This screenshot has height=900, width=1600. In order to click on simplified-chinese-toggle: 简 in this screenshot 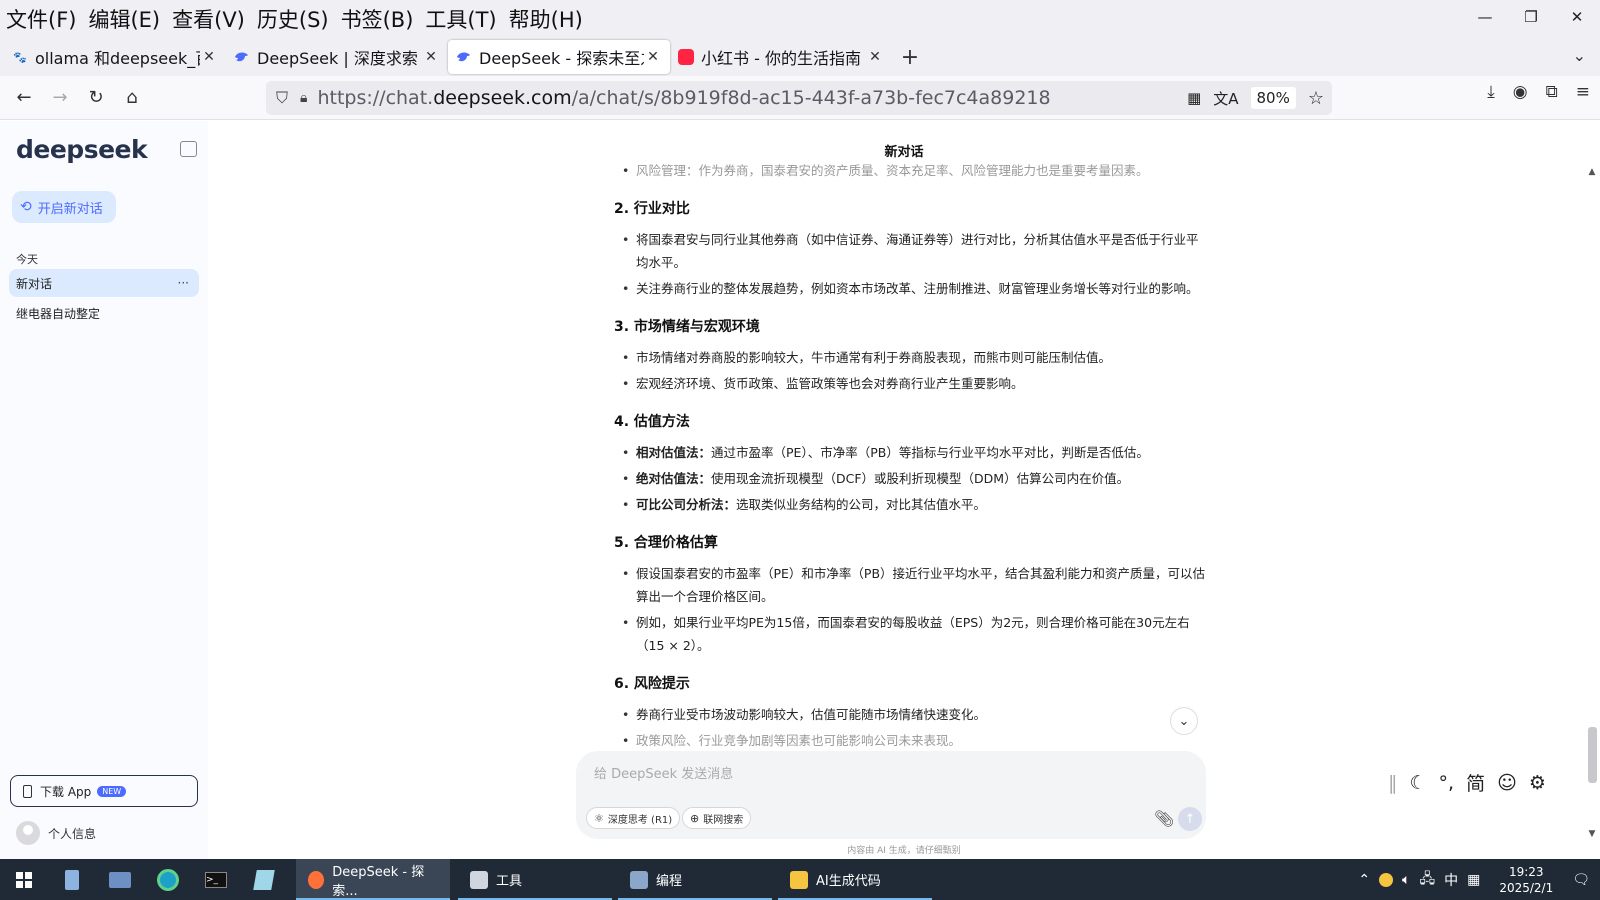, I will do `click(1475, 782)`.